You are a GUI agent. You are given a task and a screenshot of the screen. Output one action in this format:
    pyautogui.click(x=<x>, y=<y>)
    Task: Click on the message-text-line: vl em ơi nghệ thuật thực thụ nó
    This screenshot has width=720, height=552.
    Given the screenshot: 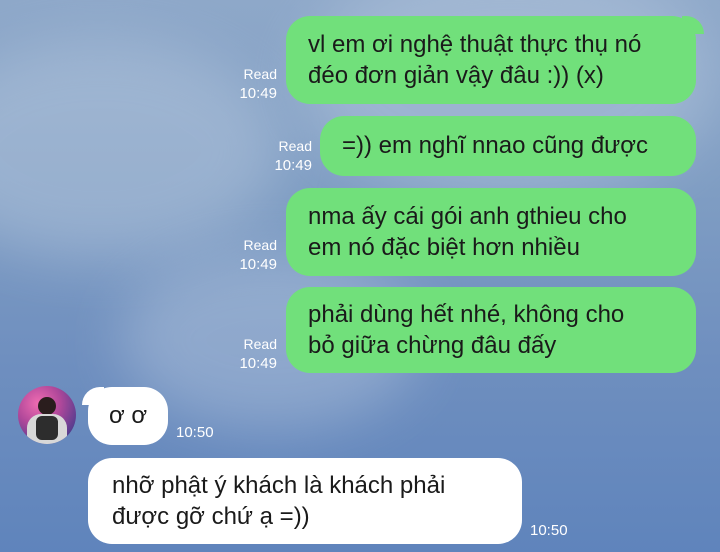 What is the action you would take?
    pyautogui.click(x=475, y=44)
    